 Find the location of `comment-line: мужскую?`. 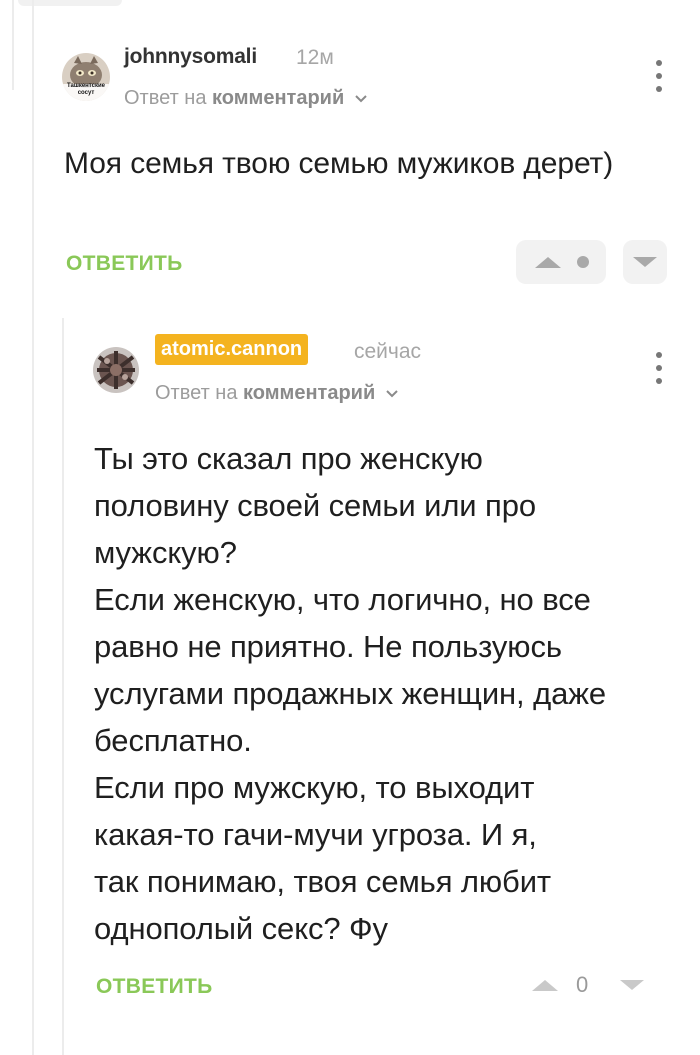

comment-line: мужскую? is located at coordinates (165, 552).